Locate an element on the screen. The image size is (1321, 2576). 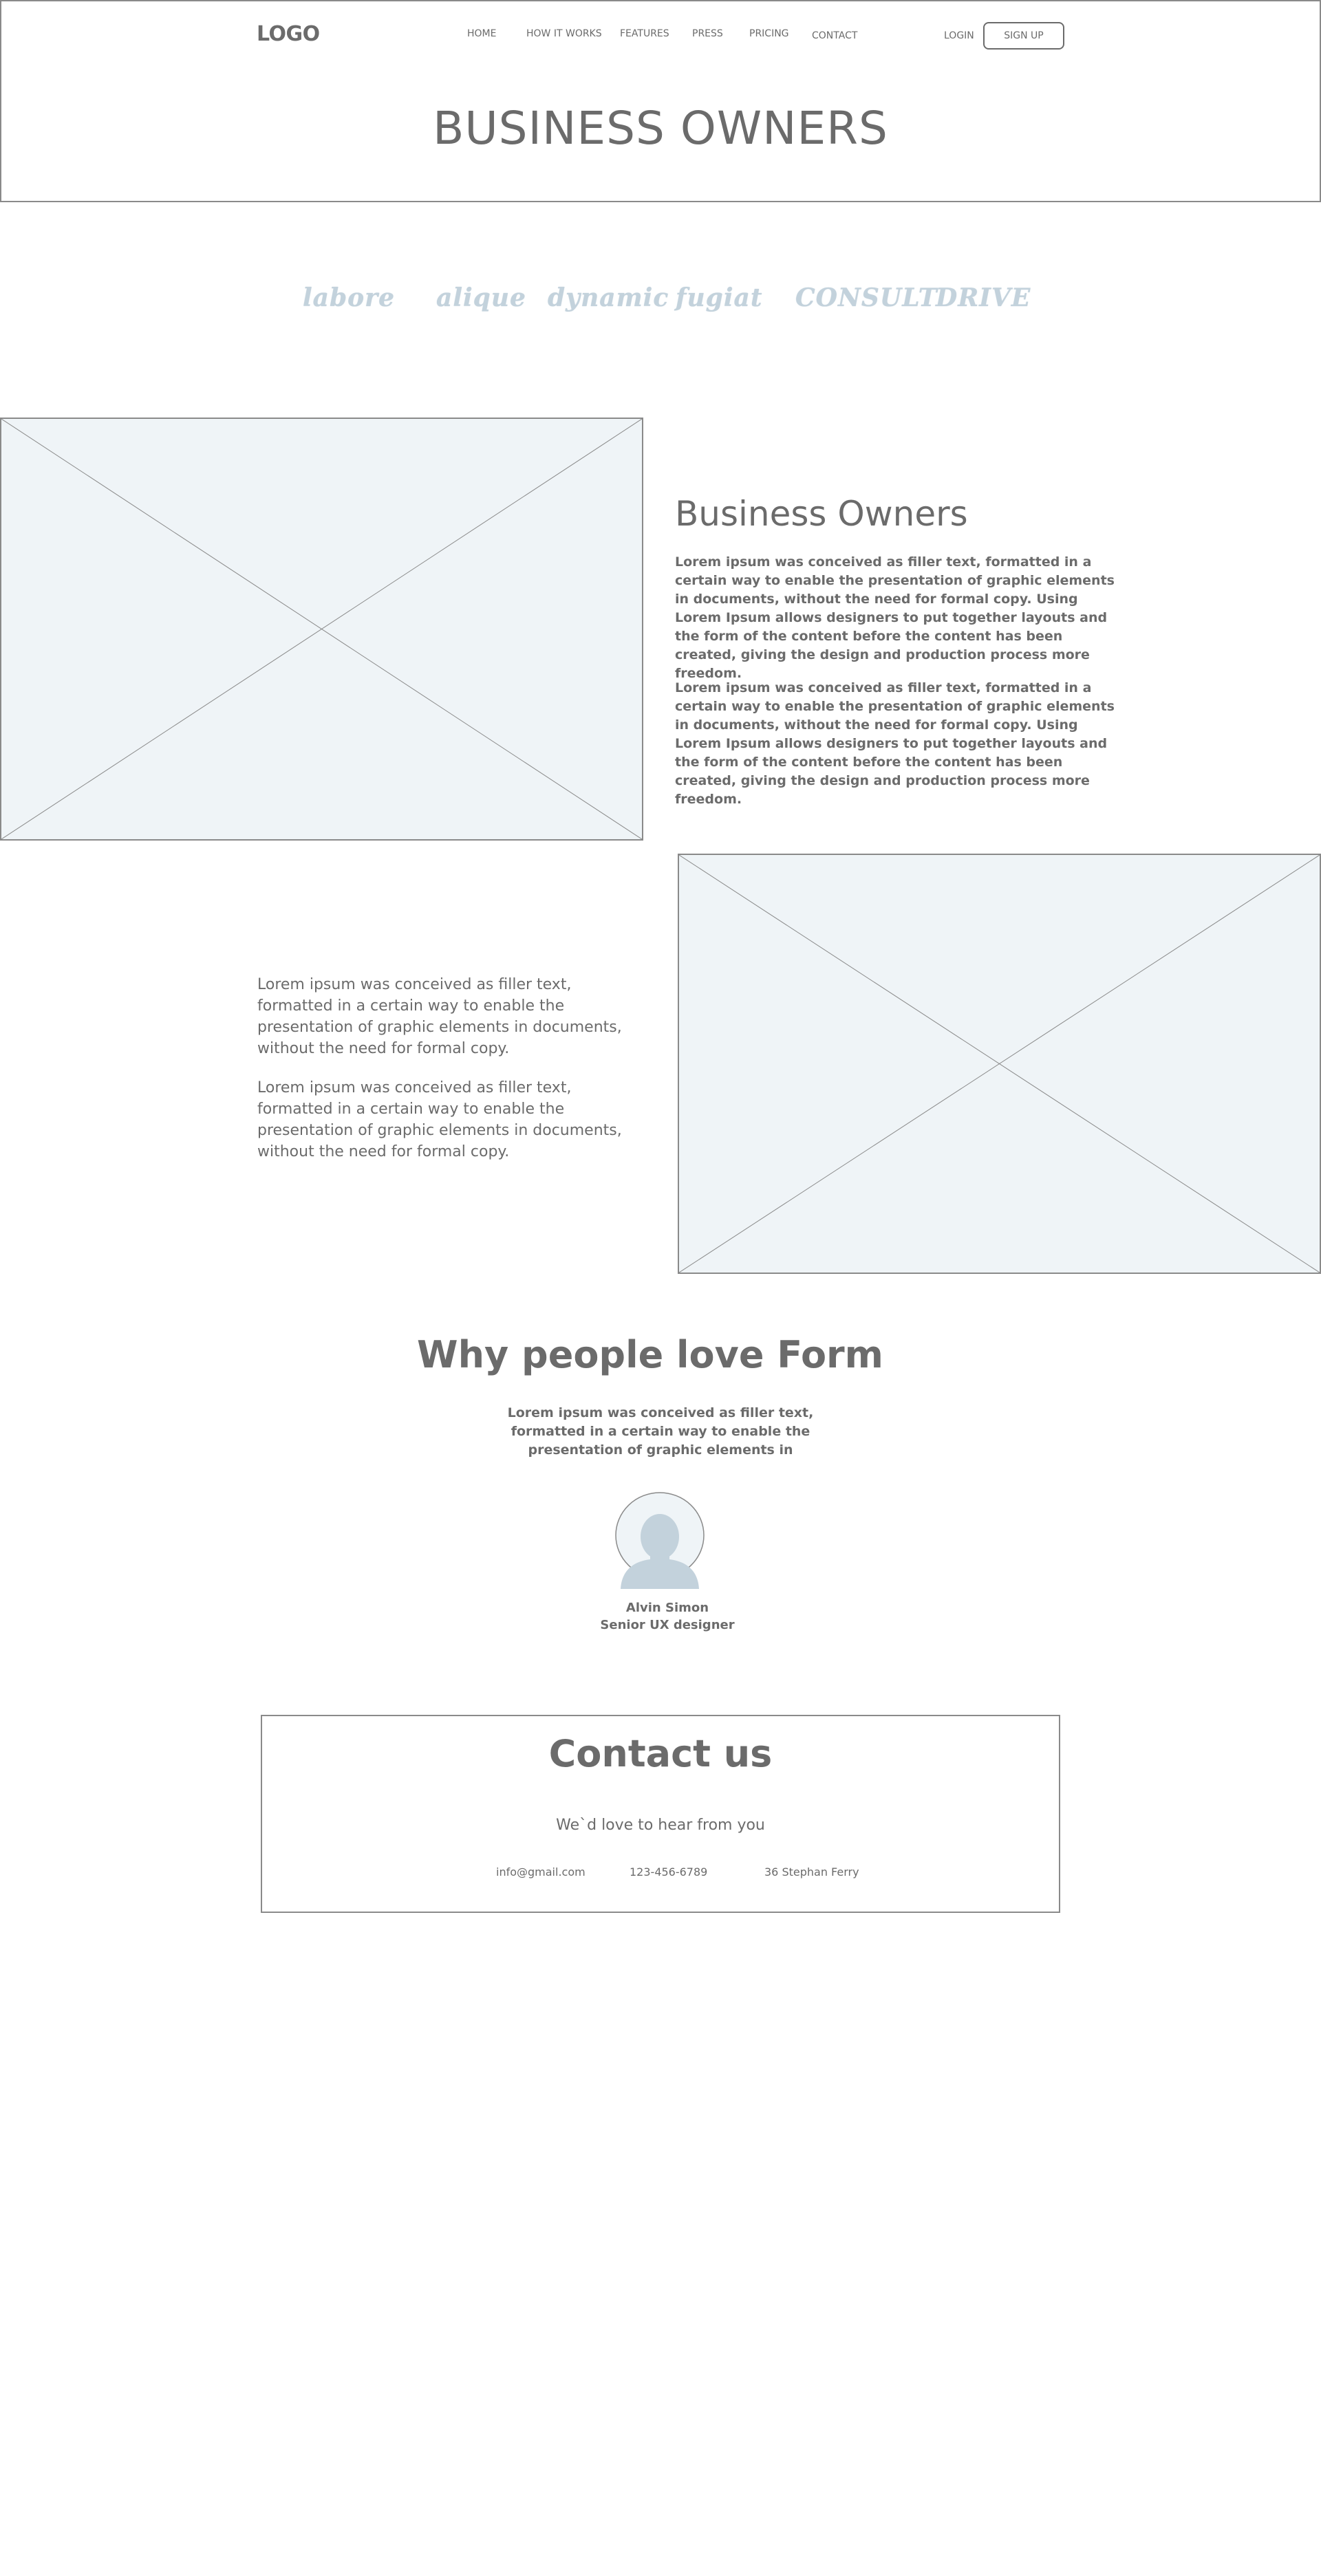
avatar is located at coordinates (659, 1540).